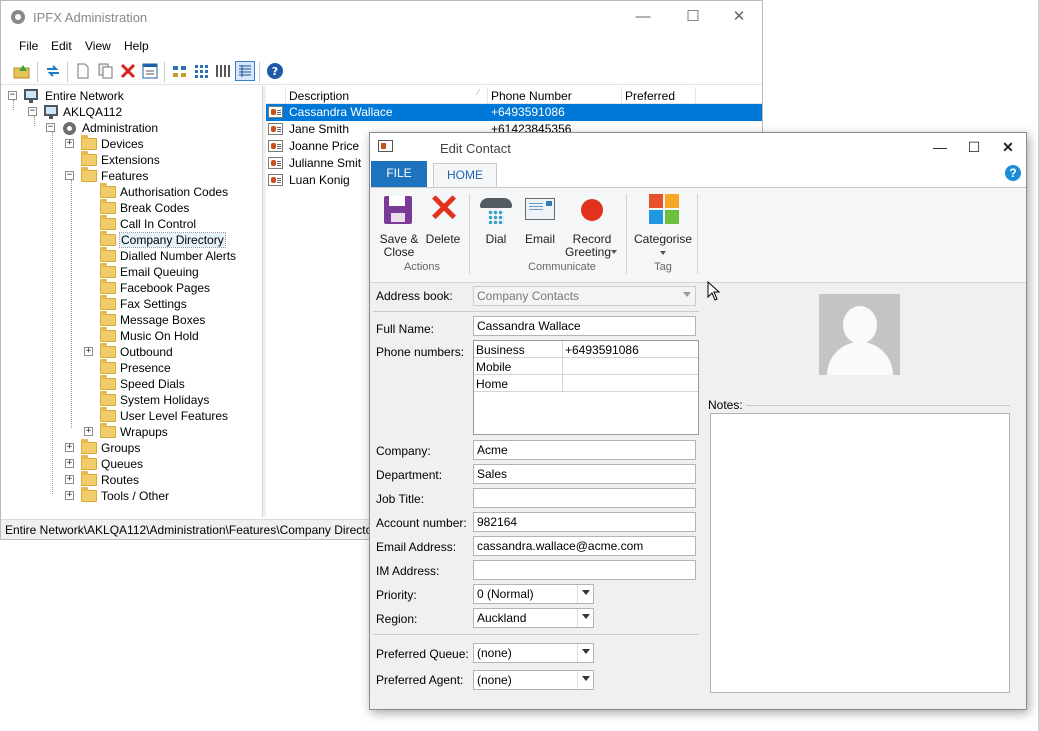  I want to click on dialog-close-button: ✕, so click(1008, 148).